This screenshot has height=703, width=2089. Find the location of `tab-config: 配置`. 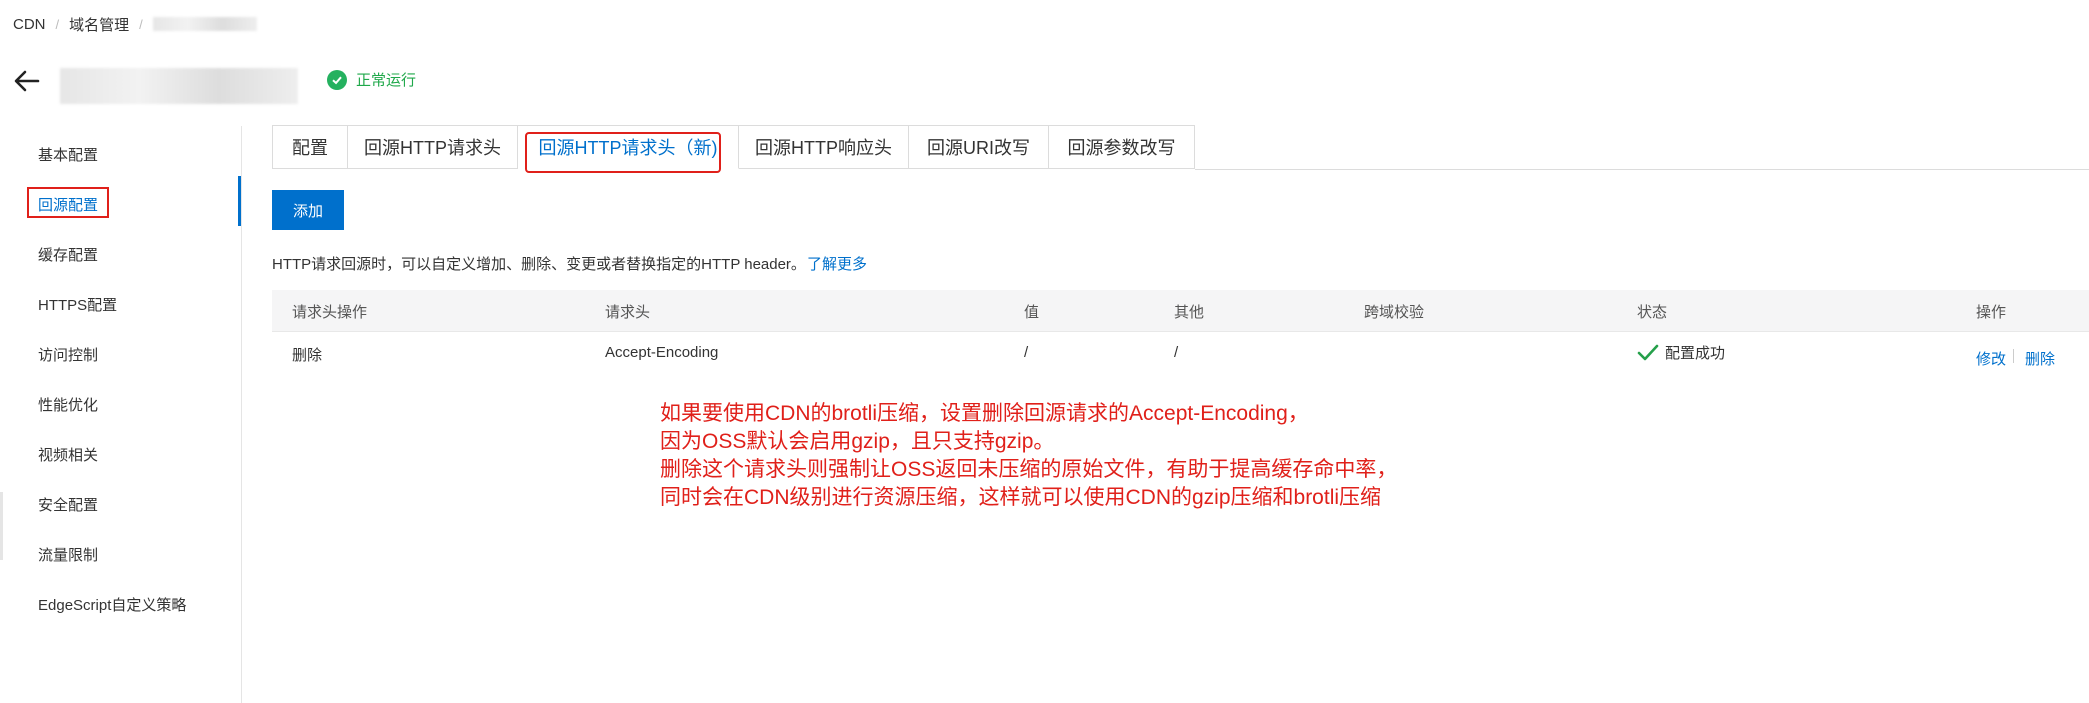

tab-config: 配置 is located at coordinates (310, 147).